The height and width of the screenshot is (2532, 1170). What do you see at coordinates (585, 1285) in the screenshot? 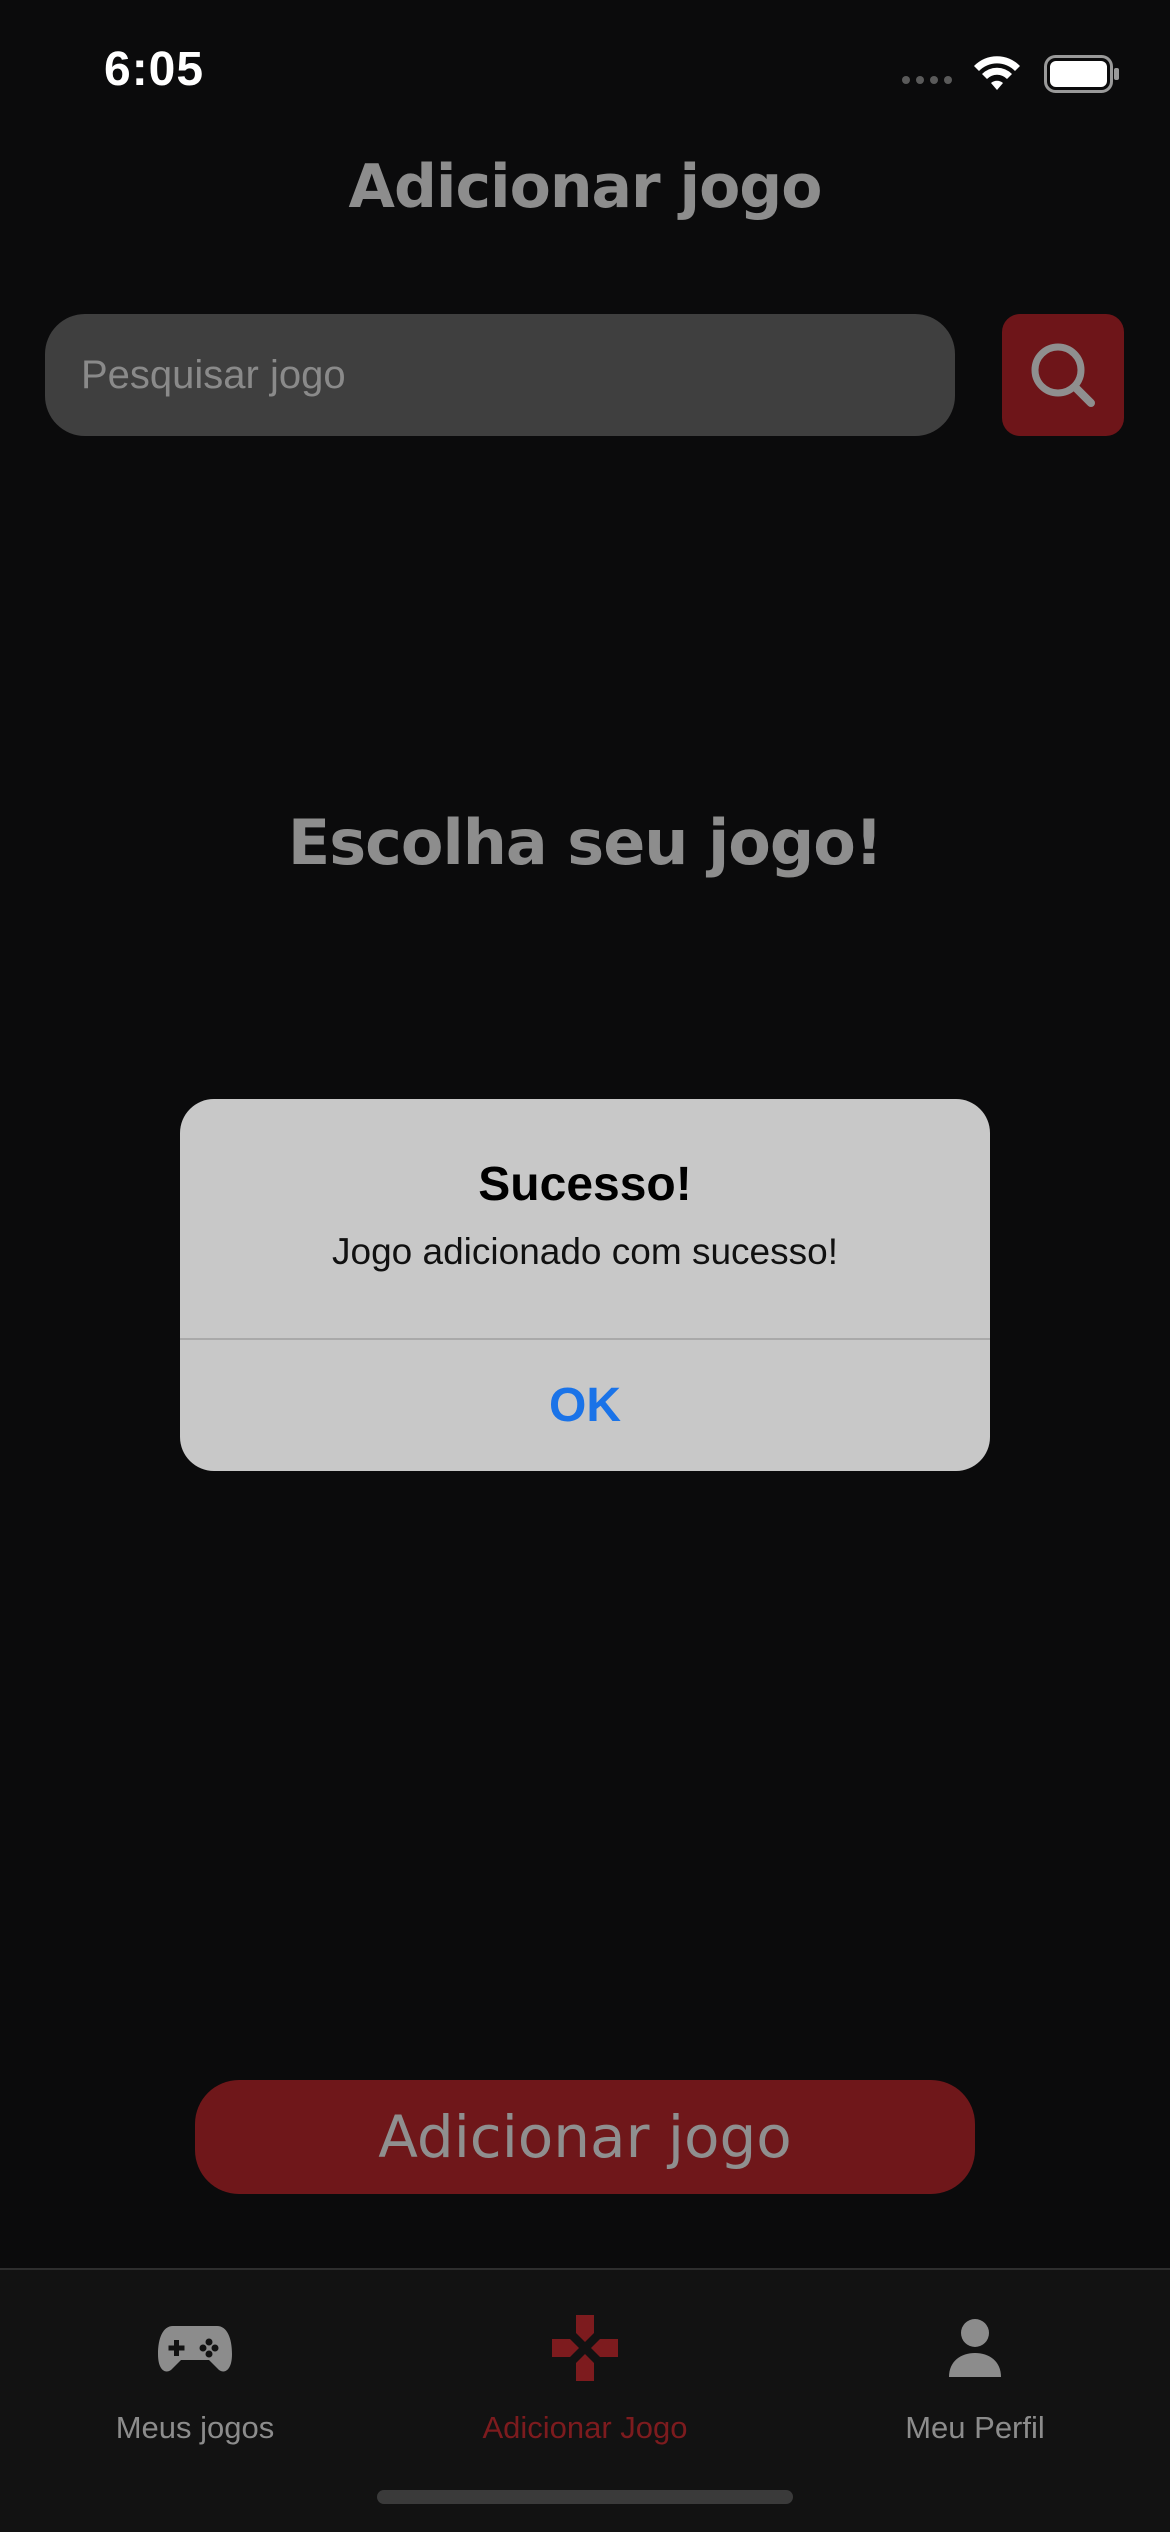
I see `success-alert-dialog: Sucesso! Jogo adicionado com sucesso! OK` at bounding box center [585, 1285].